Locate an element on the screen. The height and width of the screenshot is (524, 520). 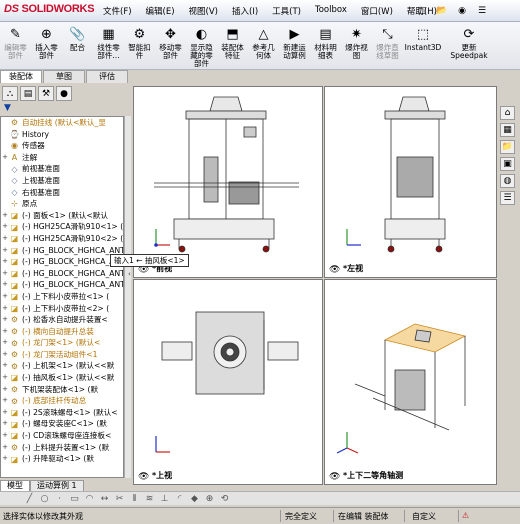
filter-icon: ▼ is located at coordinates (64, 109).